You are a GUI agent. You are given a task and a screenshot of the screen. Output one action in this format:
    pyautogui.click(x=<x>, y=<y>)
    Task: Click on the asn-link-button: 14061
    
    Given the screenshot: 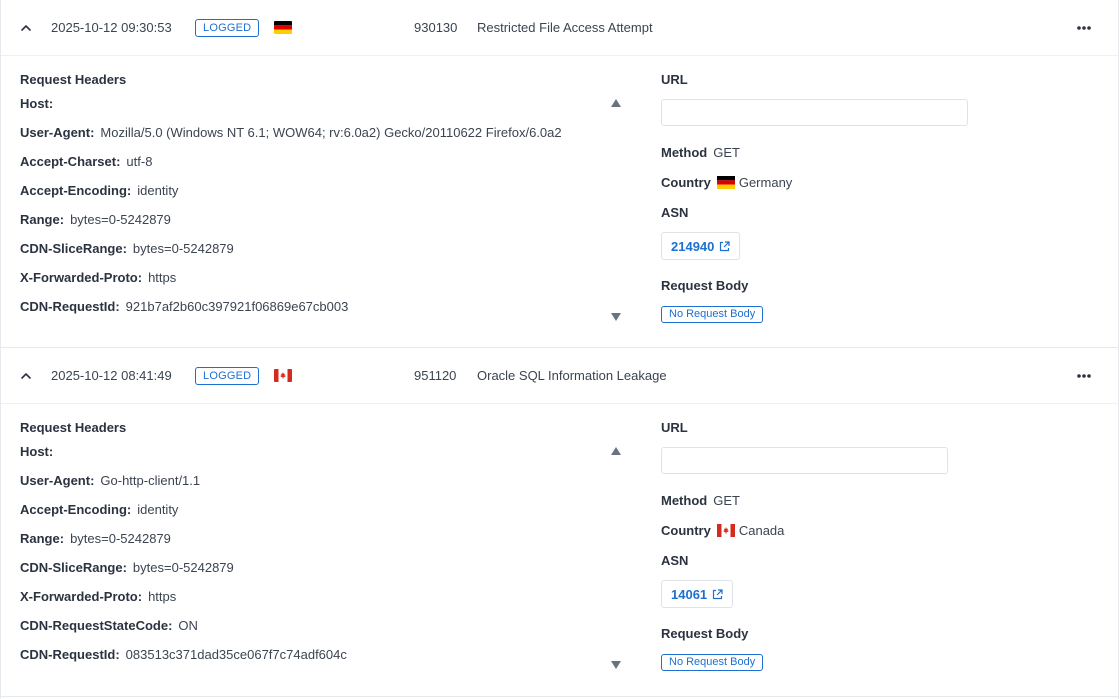 What is the action you would take?
    pyautogui.click(x=697, y=594)
    